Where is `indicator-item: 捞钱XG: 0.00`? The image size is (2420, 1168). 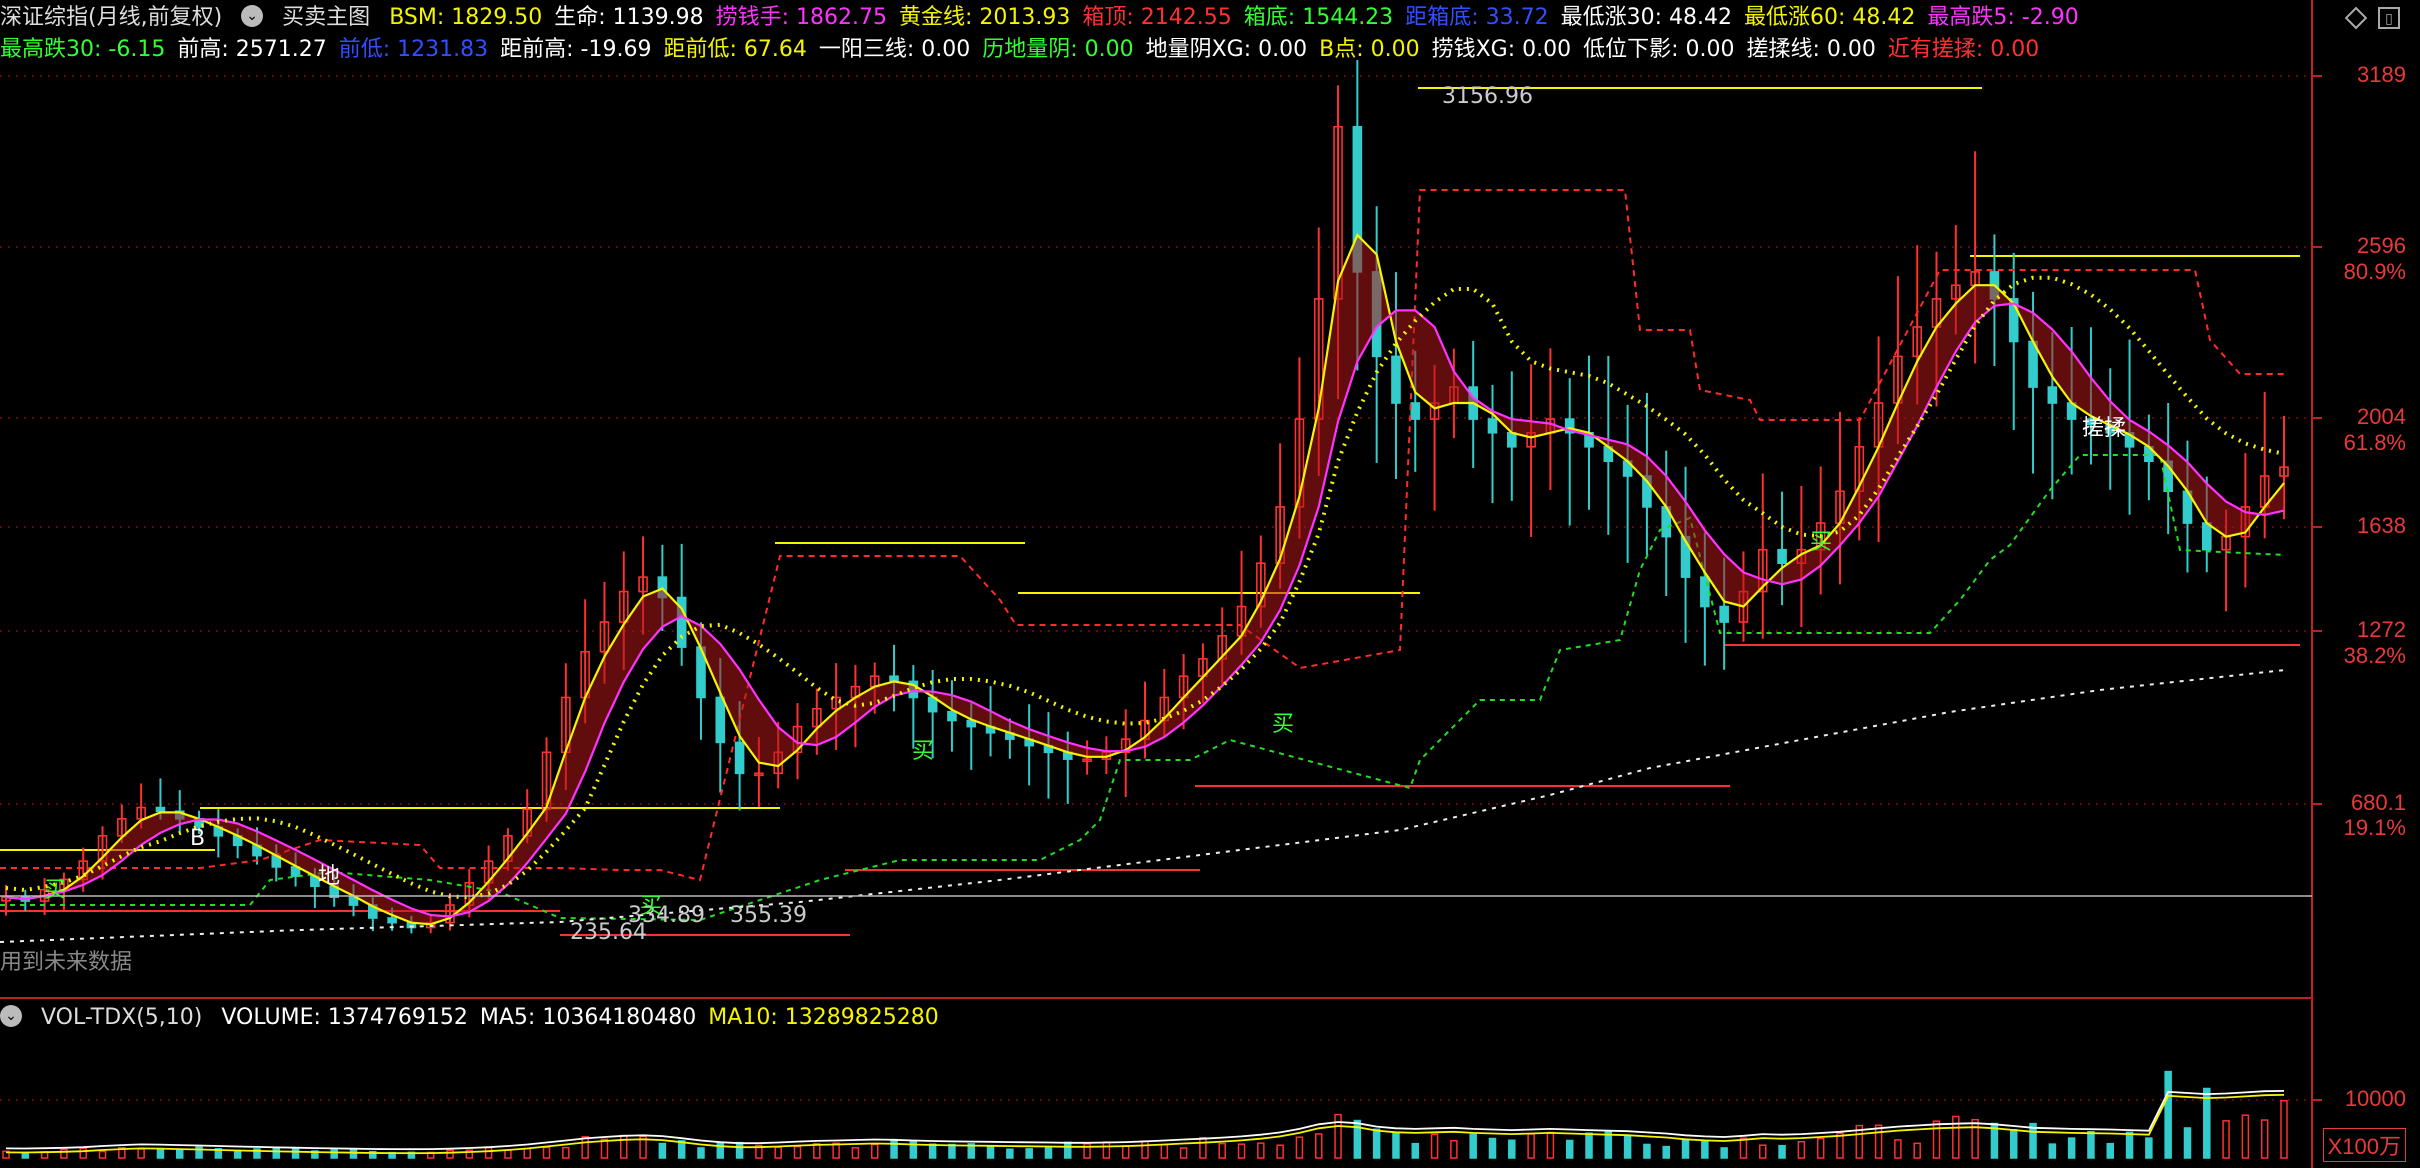 indicator-item: 捞钱XG: 0.00 is located at coordinates (1501, 49).